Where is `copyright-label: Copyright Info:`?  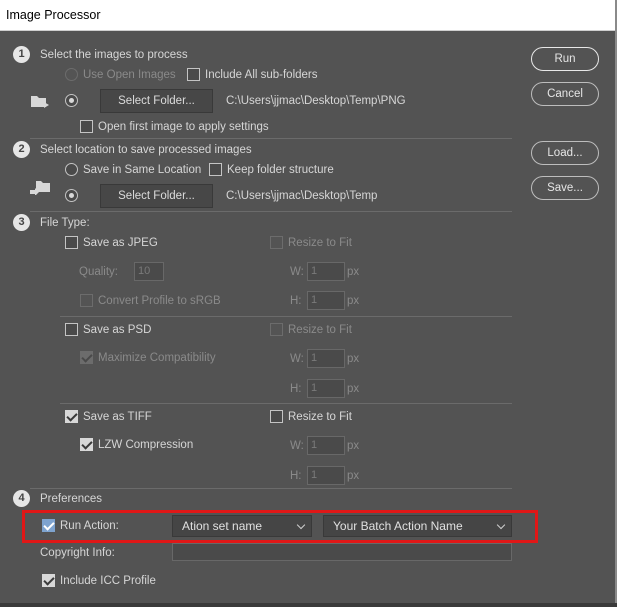 copyright-label: Copyright Info: is located at coordinates (77, 553).